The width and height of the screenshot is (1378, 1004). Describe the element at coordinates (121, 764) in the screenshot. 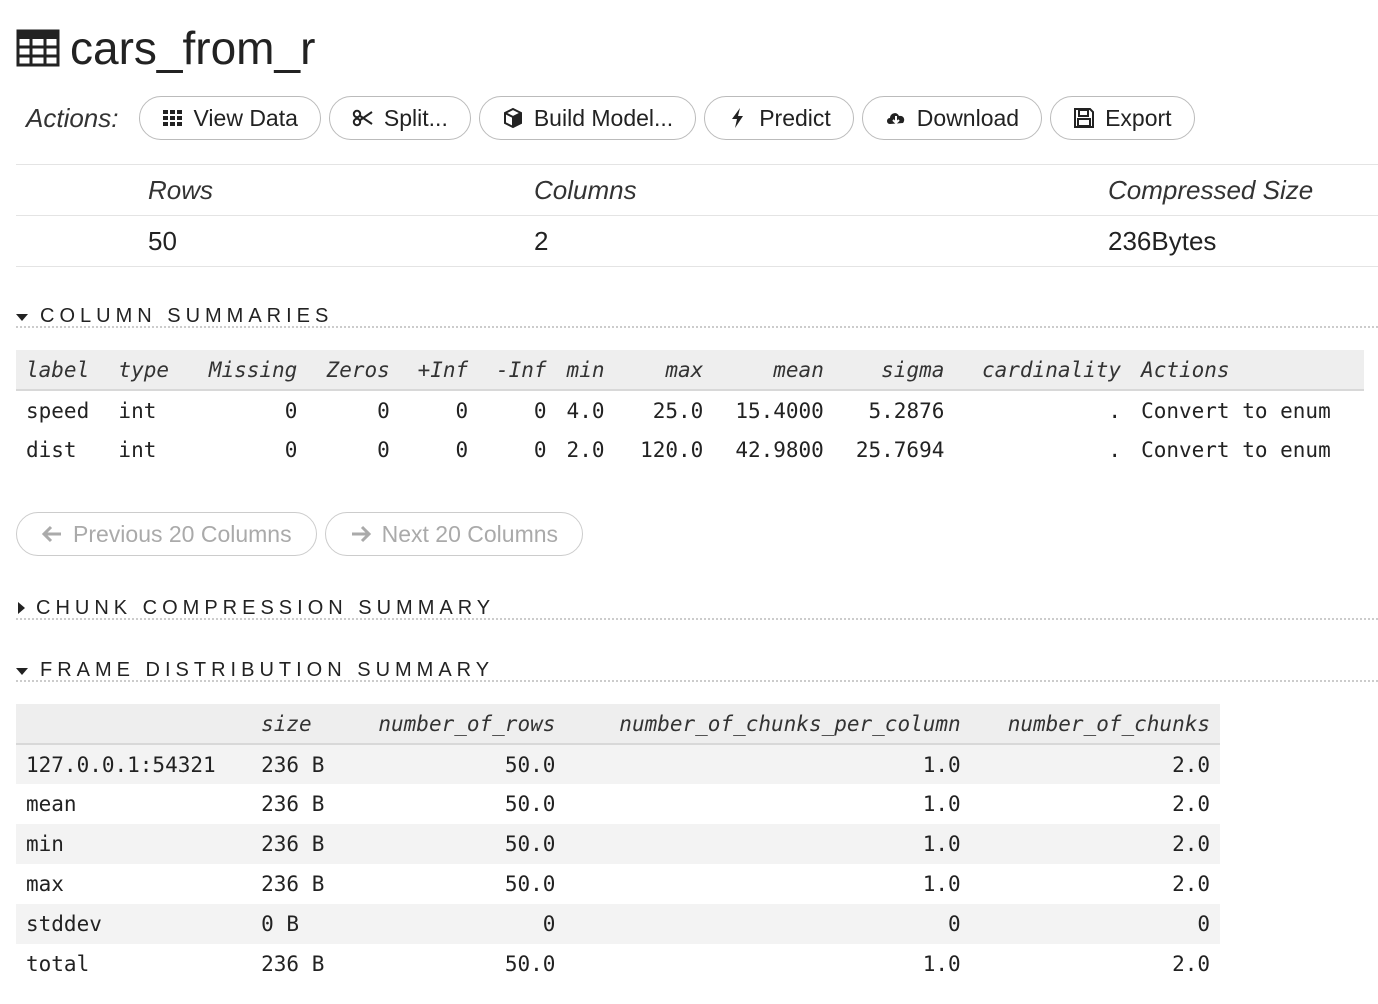

I see `node-cell: 127.0.0.1:54321` at that location.